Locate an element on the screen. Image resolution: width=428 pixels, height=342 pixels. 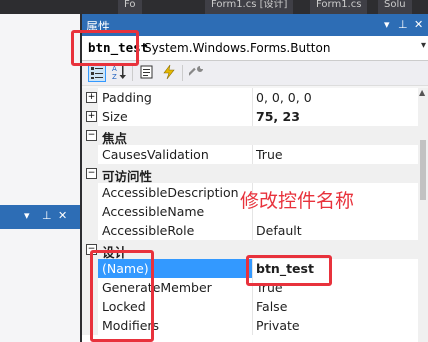
left-panel-header: ▾ ⊥ ✕ is located at coordinates (40, 217).